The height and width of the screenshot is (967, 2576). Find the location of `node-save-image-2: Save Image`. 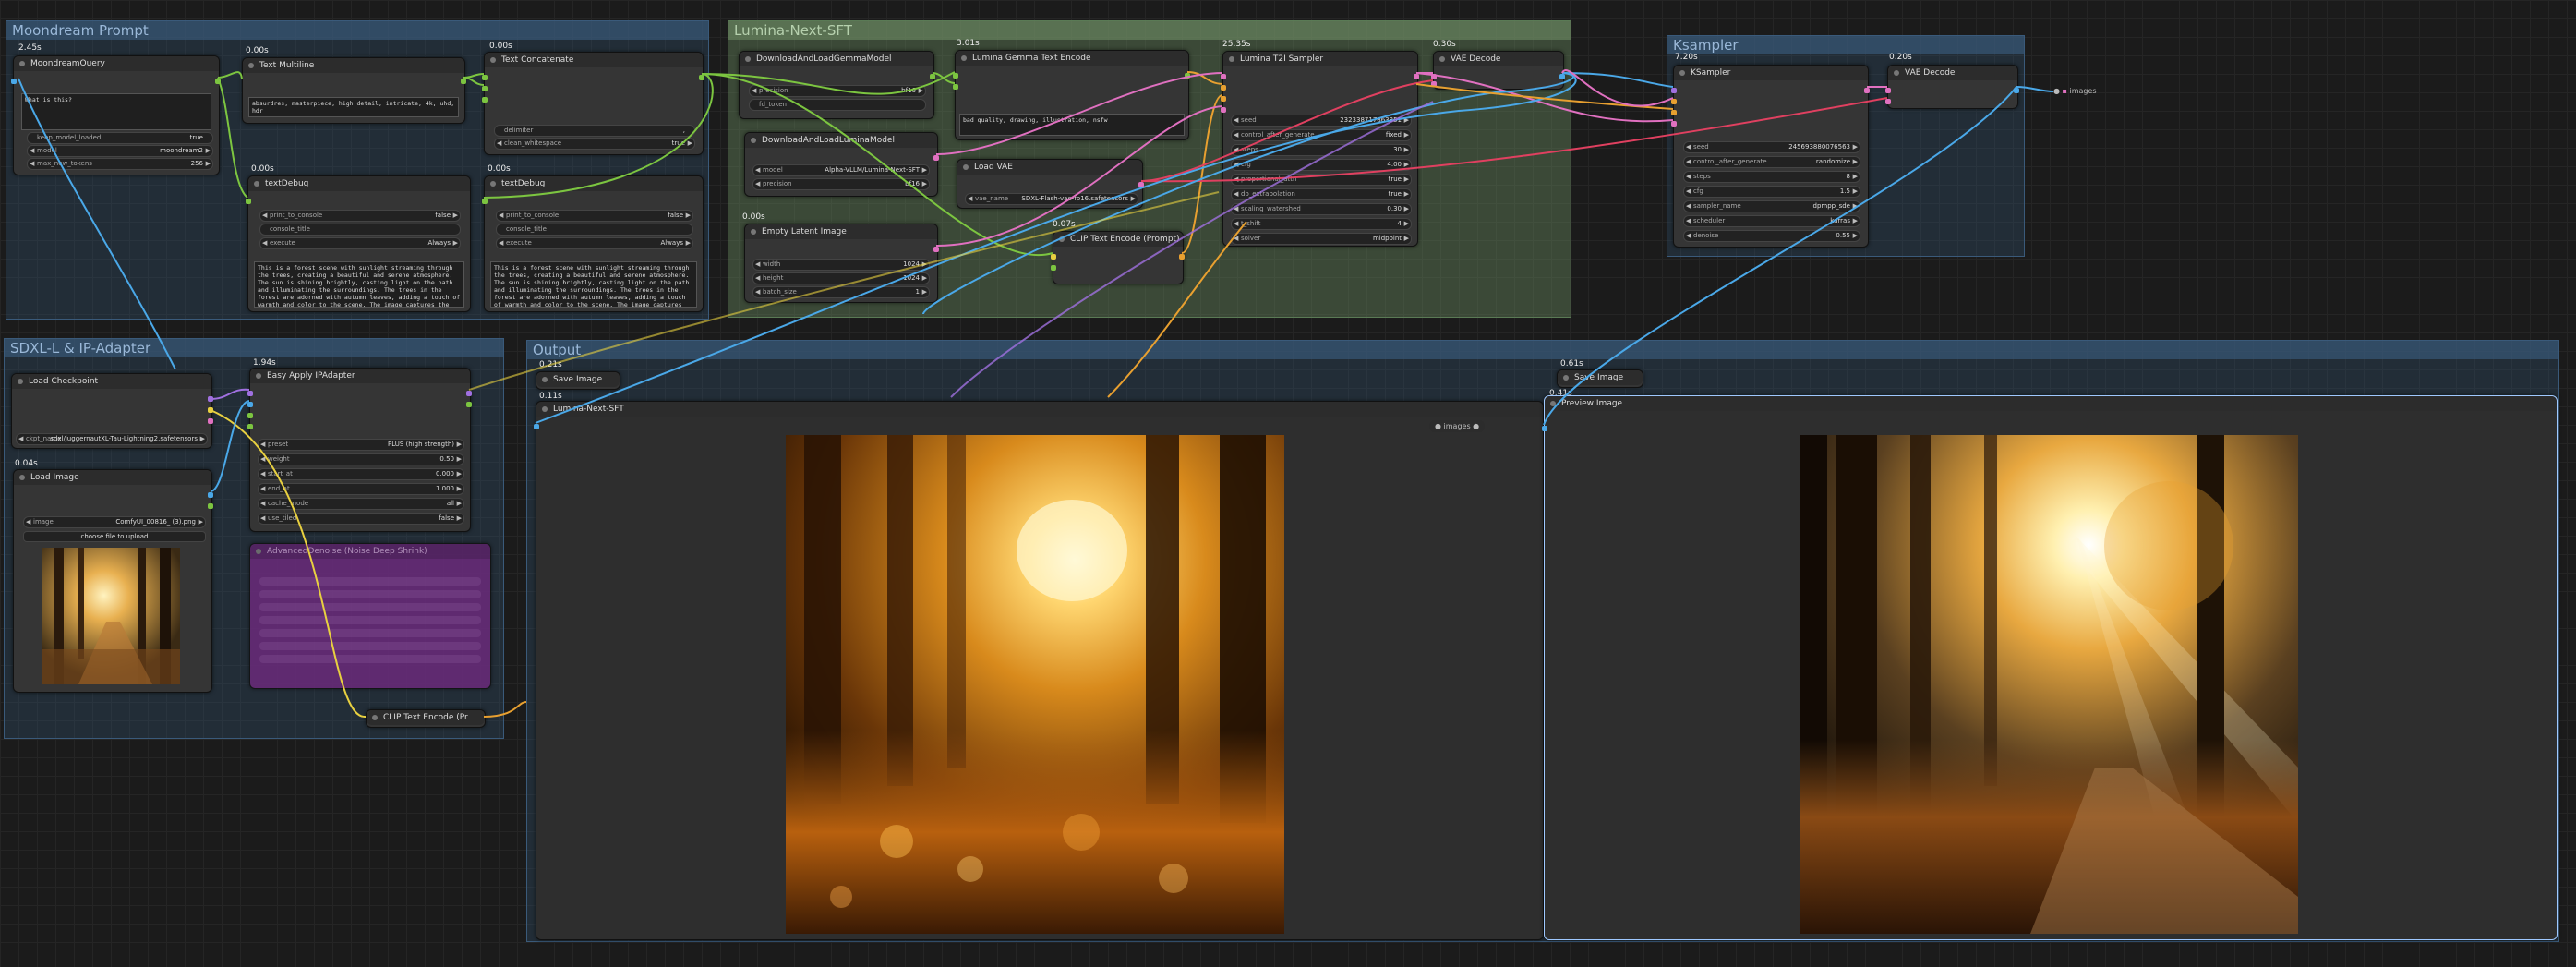

node-save-image-2: Save Image is located at coordinates (1600, 379).